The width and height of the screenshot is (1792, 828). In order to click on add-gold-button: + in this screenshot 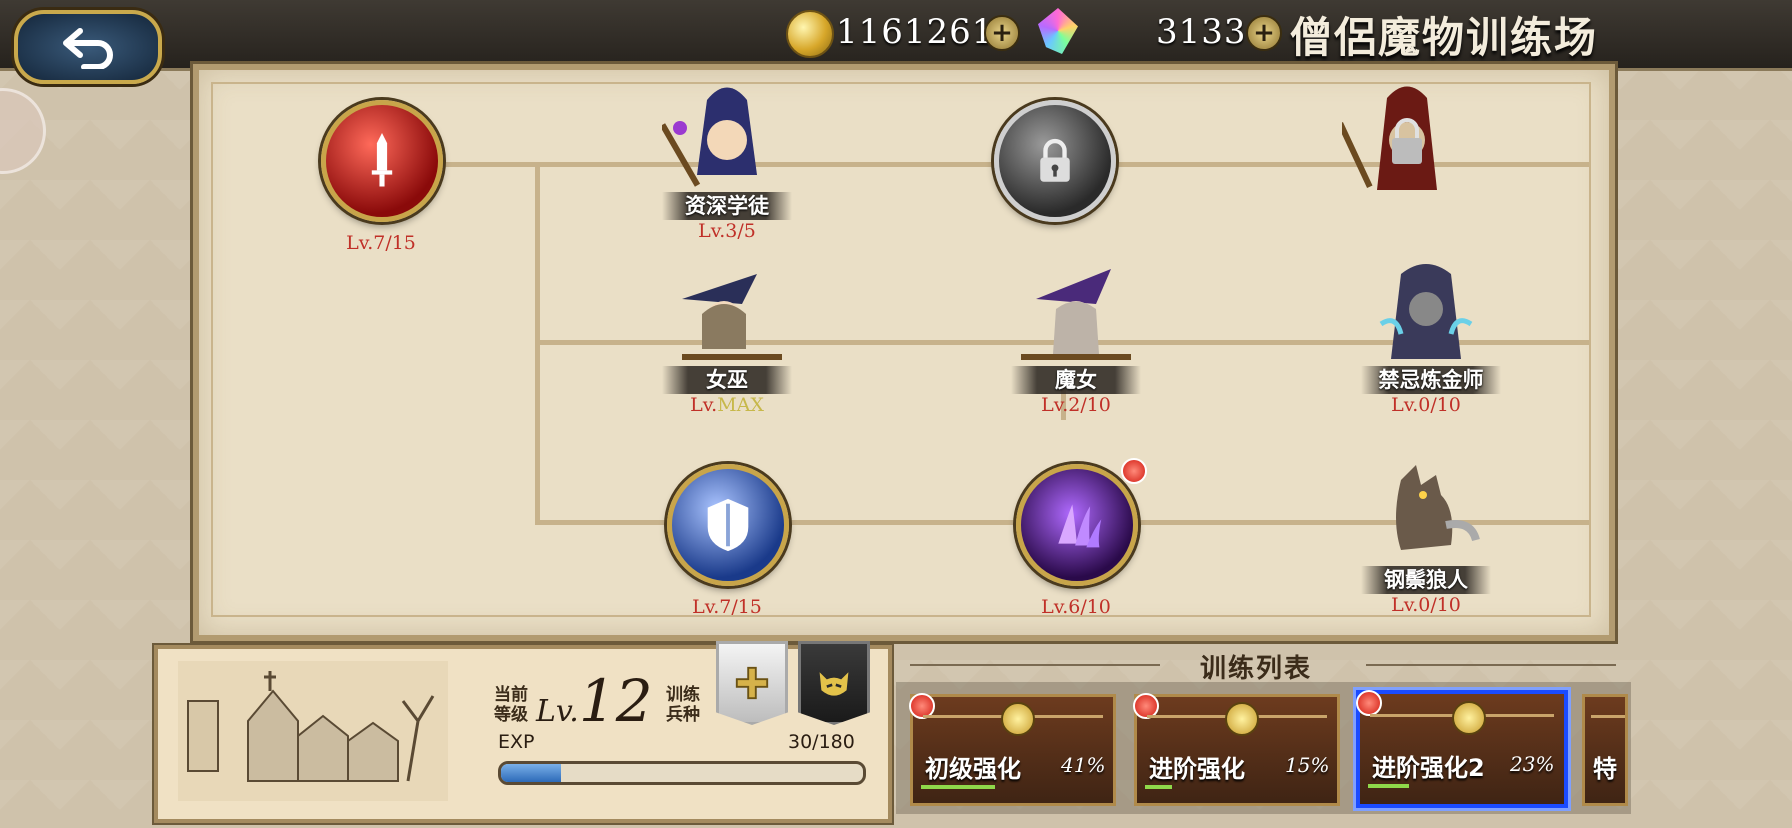, I will do `click(1002, 33)`.